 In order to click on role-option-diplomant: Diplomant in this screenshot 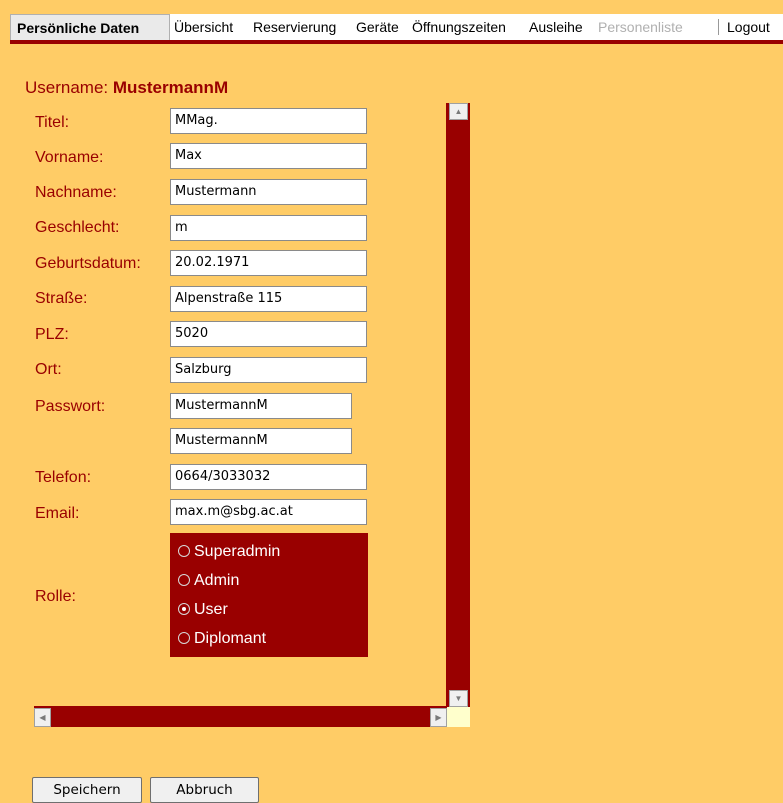, I will do `click(222, 639)`.